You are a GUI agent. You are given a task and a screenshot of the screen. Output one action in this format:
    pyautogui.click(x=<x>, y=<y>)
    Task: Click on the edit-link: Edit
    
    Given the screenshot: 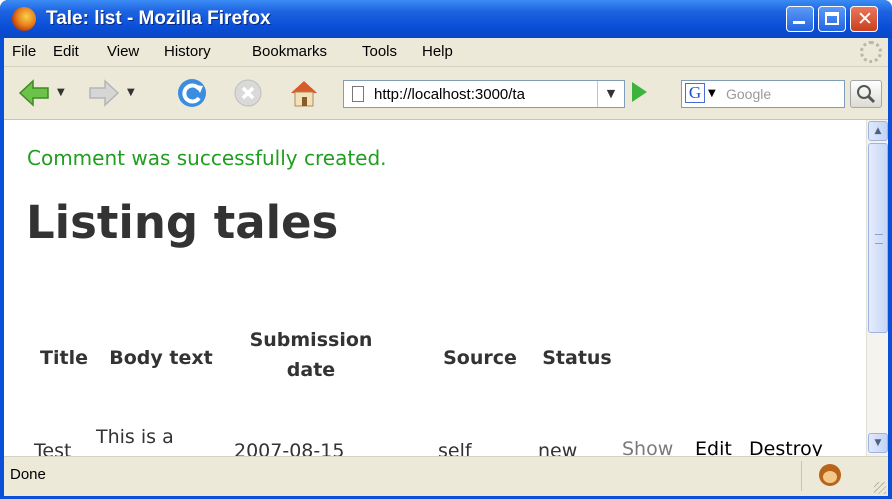 What is the action you would take?
    pyautogui.click(x=713, y=447)
    